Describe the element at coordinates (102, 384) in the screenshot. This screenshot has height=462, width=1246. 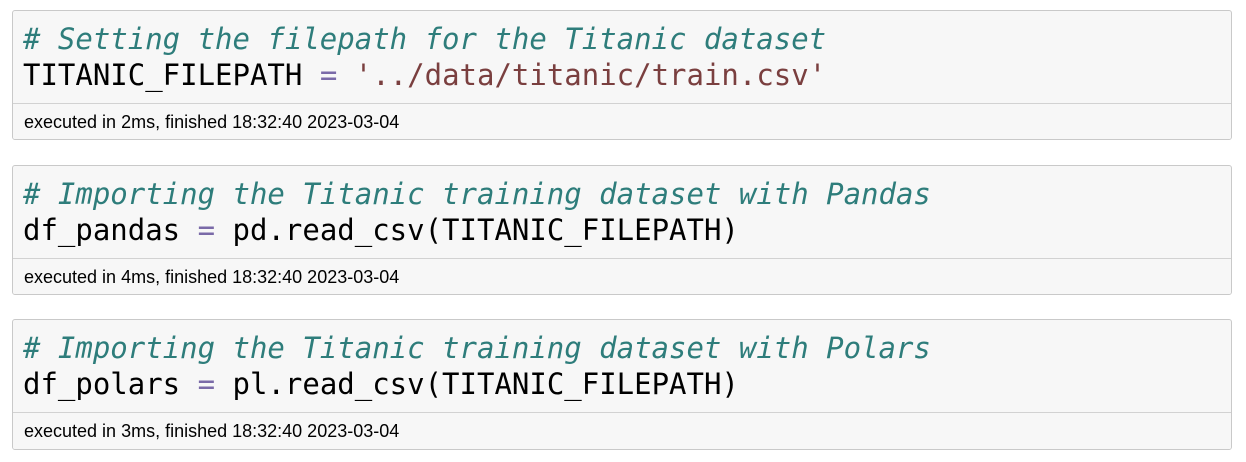
I see `variable-name: df_polars` at that location.